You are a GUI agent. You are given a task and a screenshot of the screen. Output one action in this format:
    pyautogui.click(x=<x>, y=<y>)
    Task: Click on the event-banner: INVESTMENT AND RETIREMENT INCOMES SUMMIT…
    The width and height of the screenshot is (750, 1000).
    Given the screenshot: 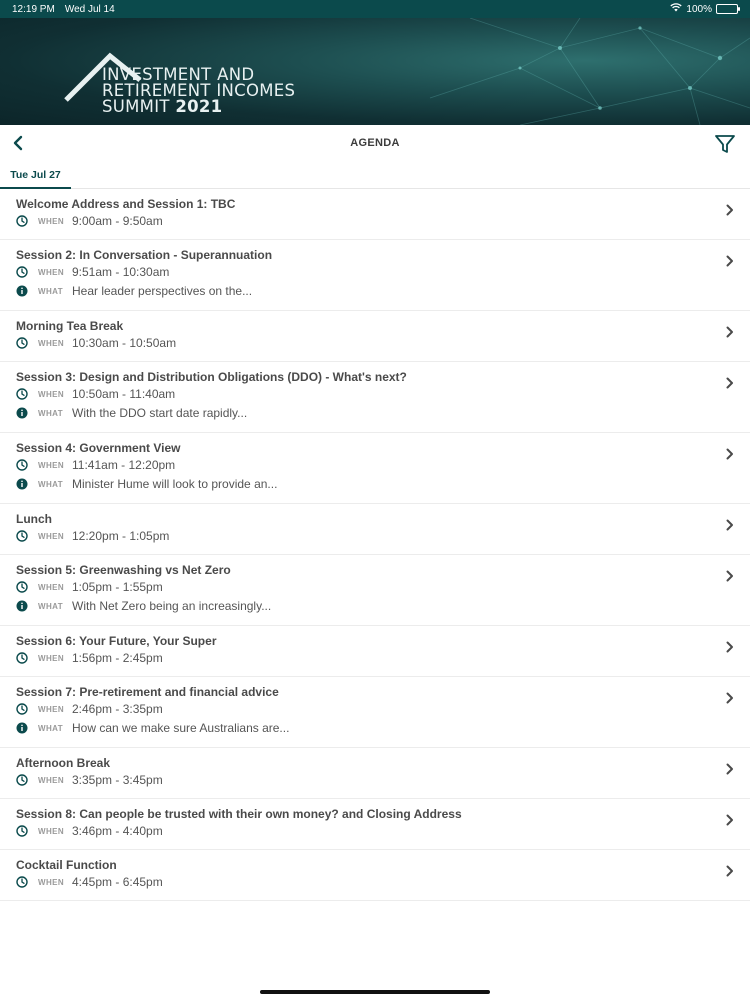 What is the action you would take?
    pyautogui.click(x=375, y=71)
    